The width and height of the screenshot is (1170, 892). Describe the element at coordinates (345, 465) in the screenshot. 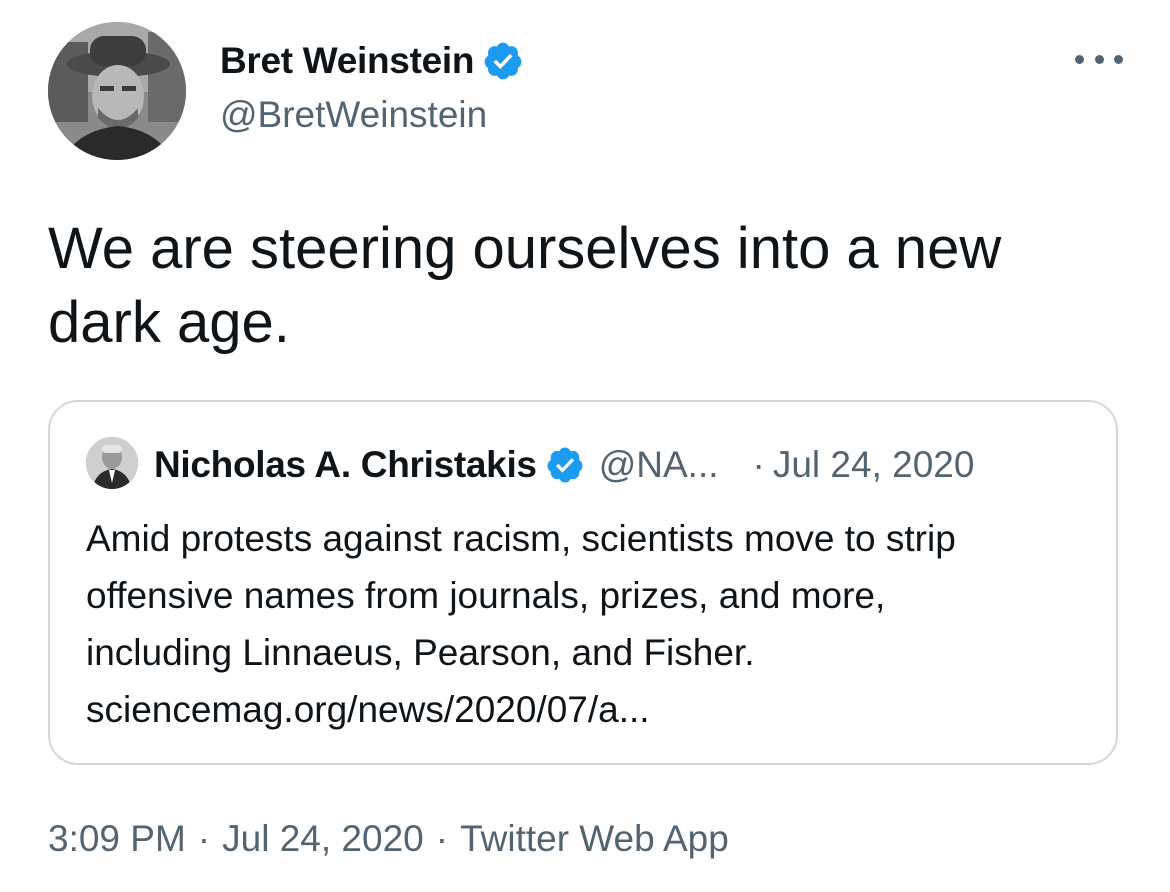

I see `quoted-display-name: Nicholas A. Christakis` at that location.